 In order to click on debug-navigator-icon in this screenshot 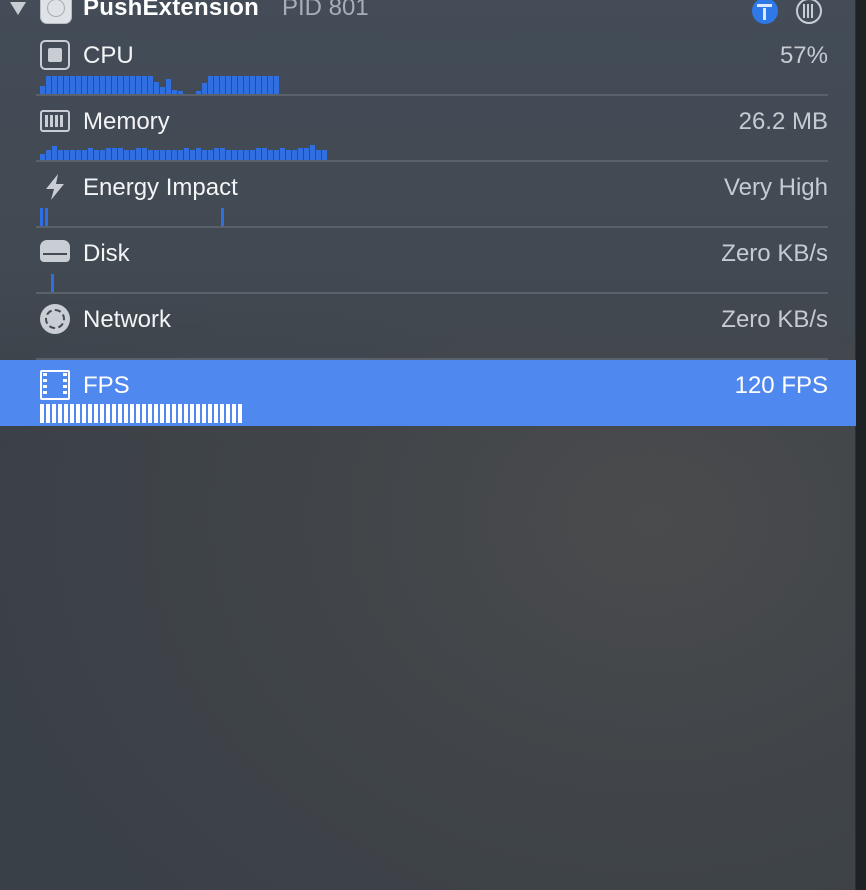, I will do `click(765, 12)`.